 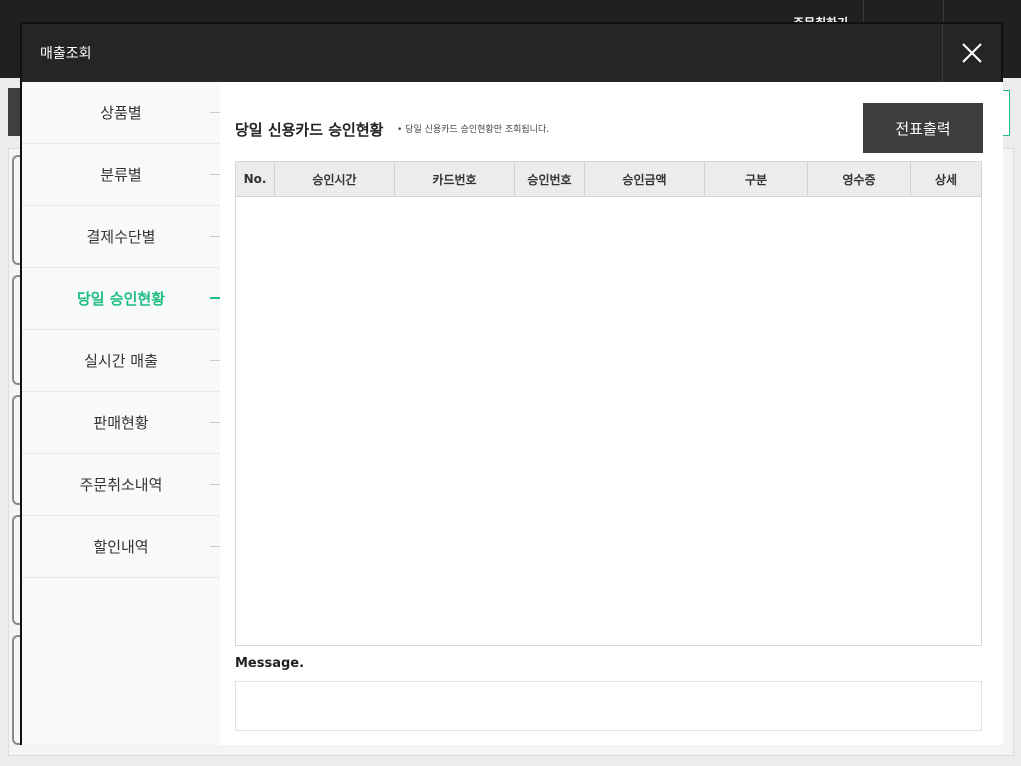 I want to click on sidebar-item-discounts: 할인내역, so click(x=121, y=547).